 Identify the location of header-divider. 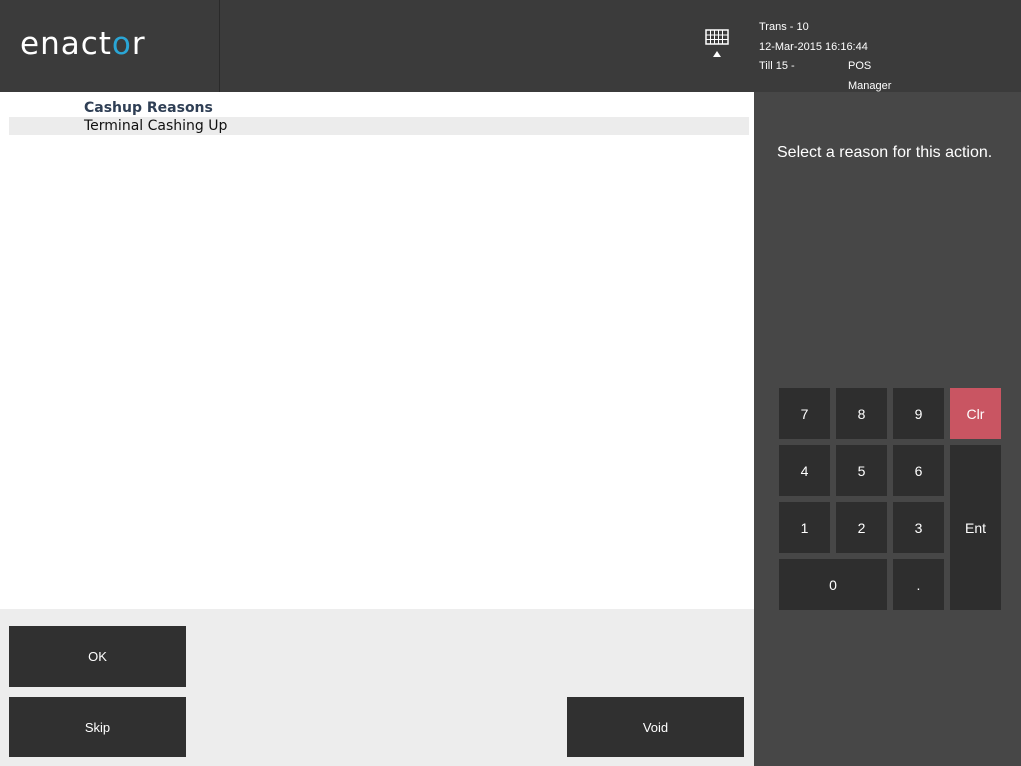
(219, 46).